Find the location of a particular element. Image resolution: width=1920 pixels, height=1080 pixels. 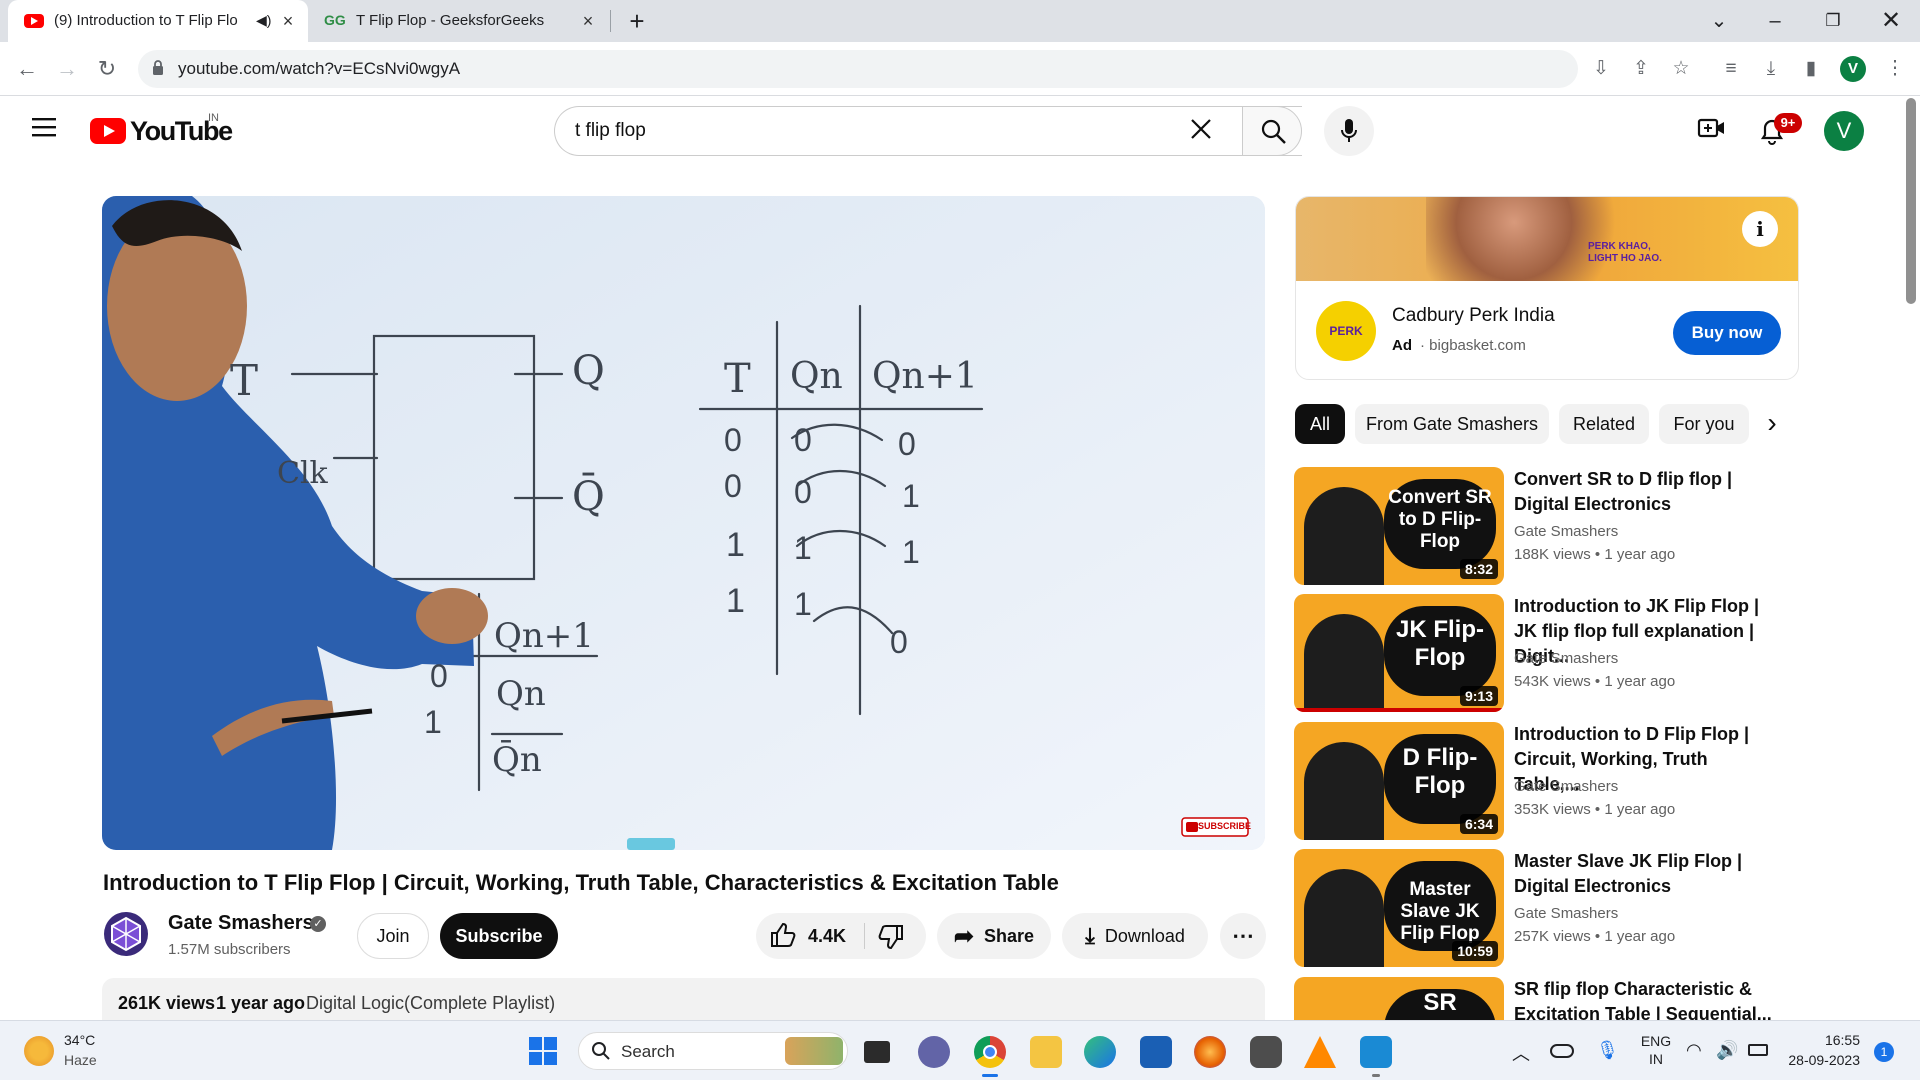

buy-now-button: Buy now is located at coordinates (1727, 333).